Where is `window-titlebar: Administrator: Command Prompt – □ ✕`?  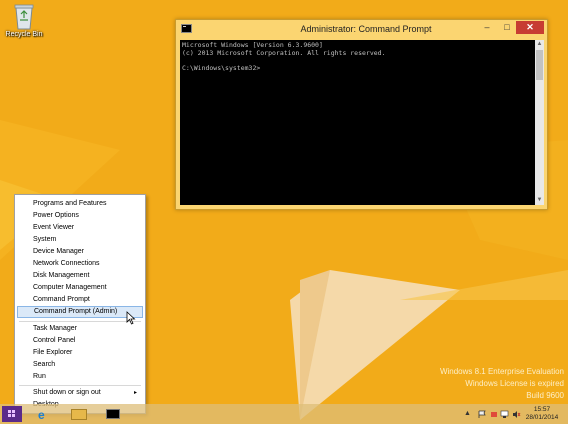
window-titlebar: Administrator: Command Prompt – □ ✕ is located at coordinates (361, 29).